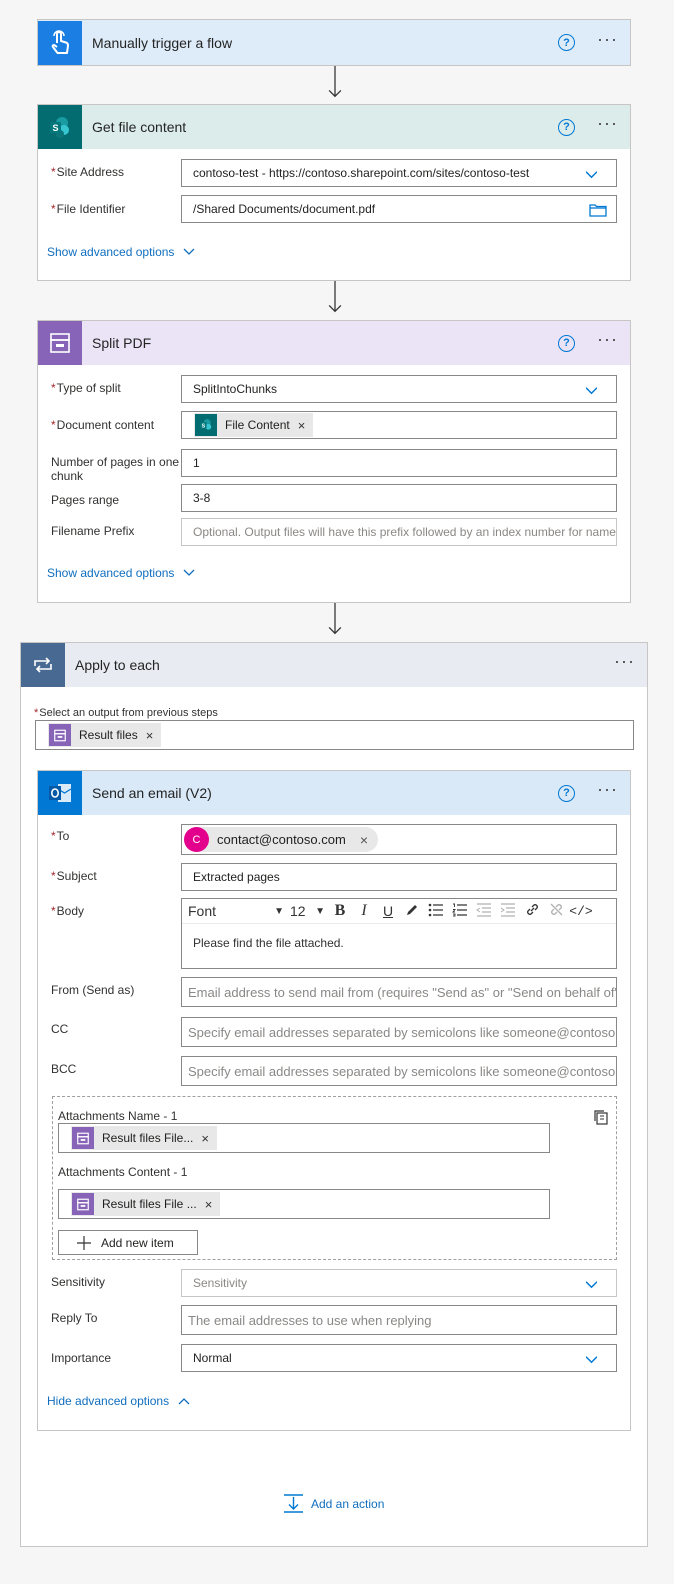 Image resolution: width=674 pixels, height=1584 pixels. What do you see at coordinates (340, 911) in the screenshot?
I see `bold-button: B` at bounding box center [340, 911].